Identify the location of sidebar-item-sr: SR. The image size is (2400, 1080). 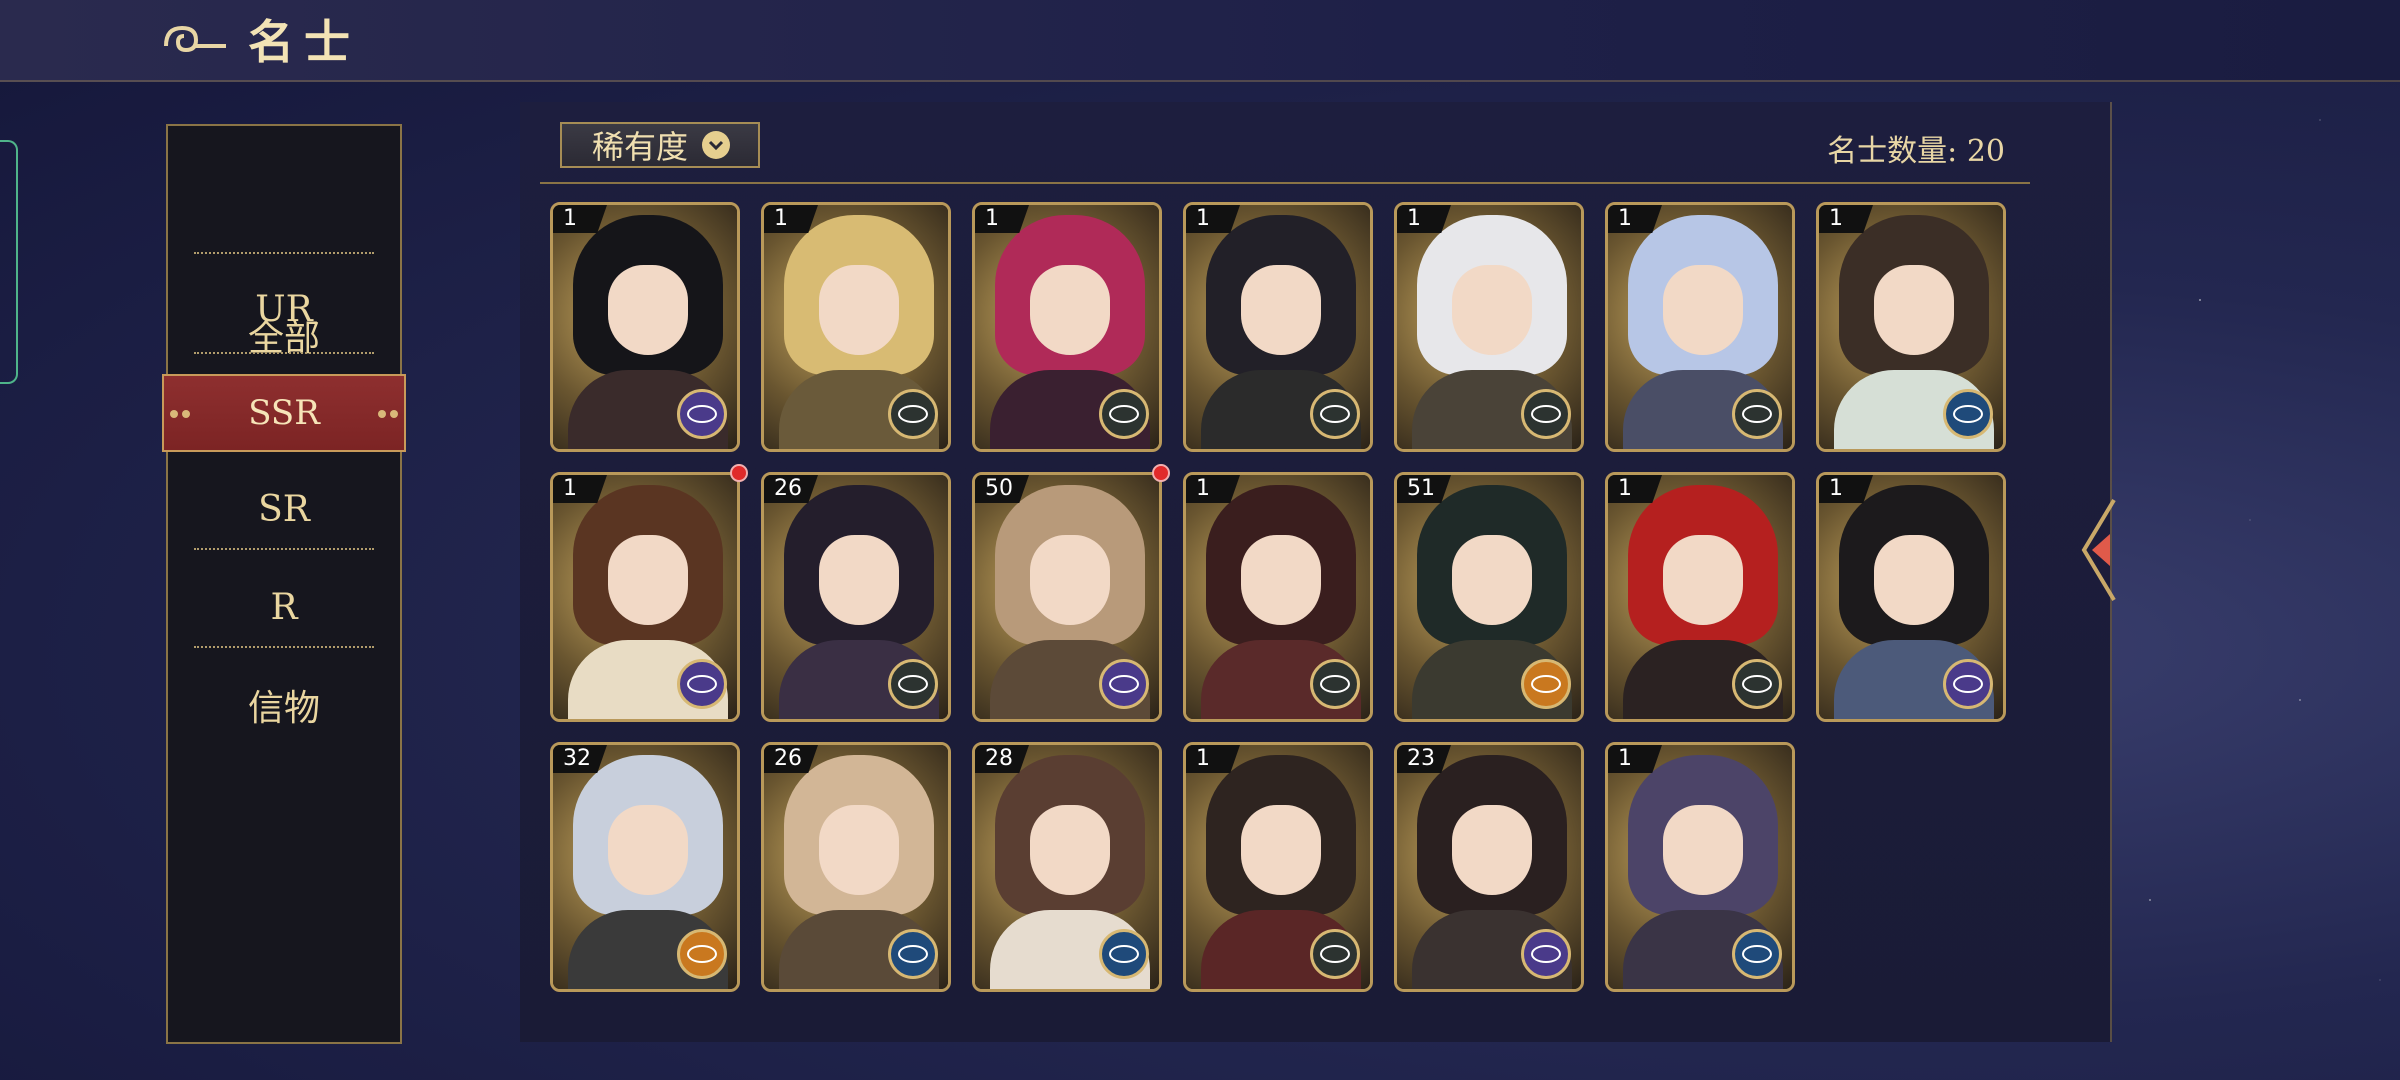
(284, 509).